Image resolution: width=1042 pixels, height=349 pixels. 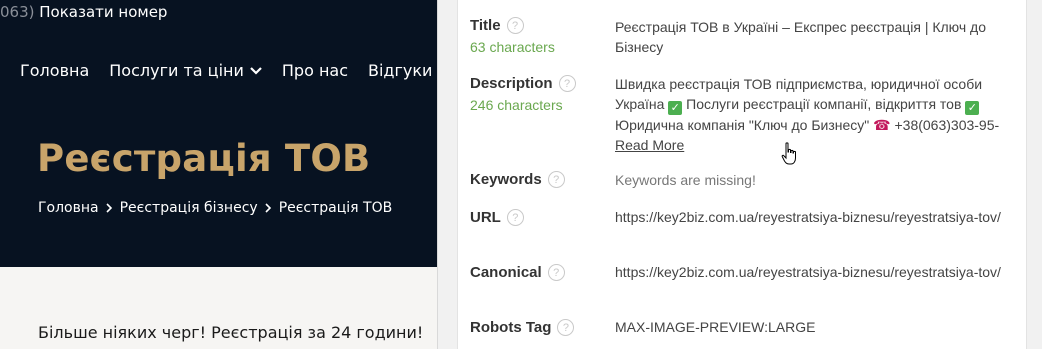 What do you see at coordinates (68, 208) in the screenshot?
I see `breadcrumb-home: Головна` at bounding box center [68, 208].